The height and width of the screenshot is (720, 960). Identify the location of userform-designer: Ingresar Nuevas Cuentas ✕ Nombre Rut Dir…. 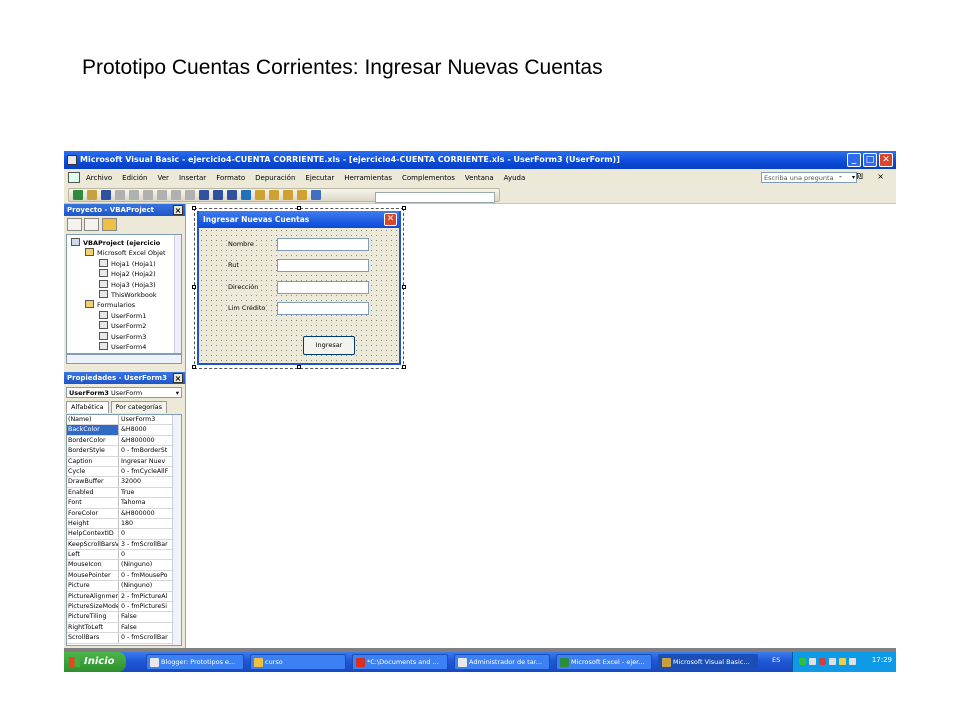
(299, 288).